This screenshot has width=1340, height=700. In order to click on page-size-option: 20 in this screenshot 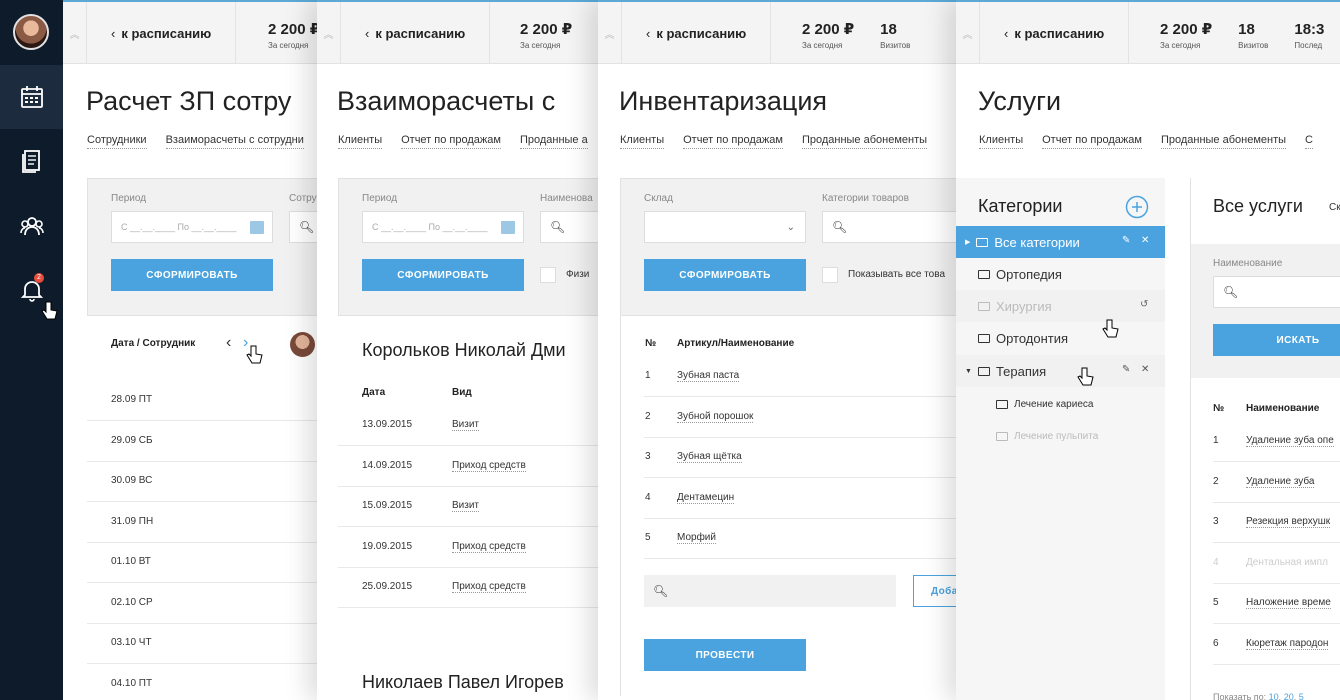, I will do `click(1289, 696)`.